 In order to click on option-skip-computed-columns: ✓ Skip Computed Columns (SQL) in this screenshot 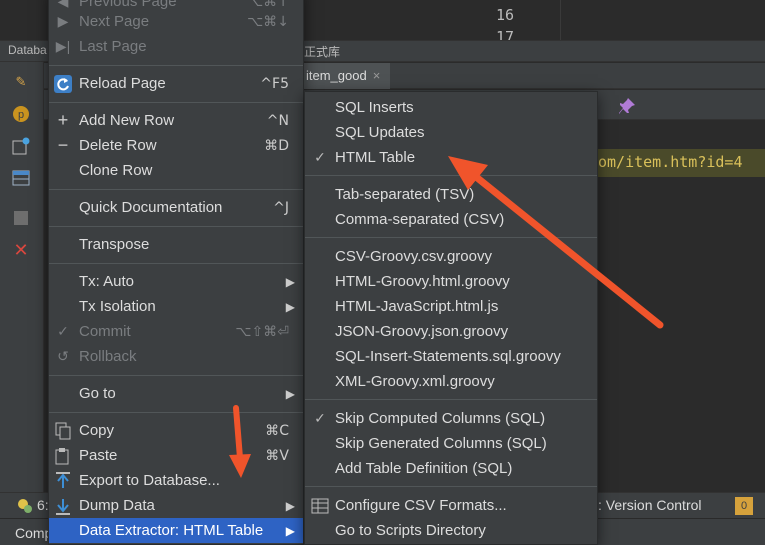, I will do `click(451, 418)`.